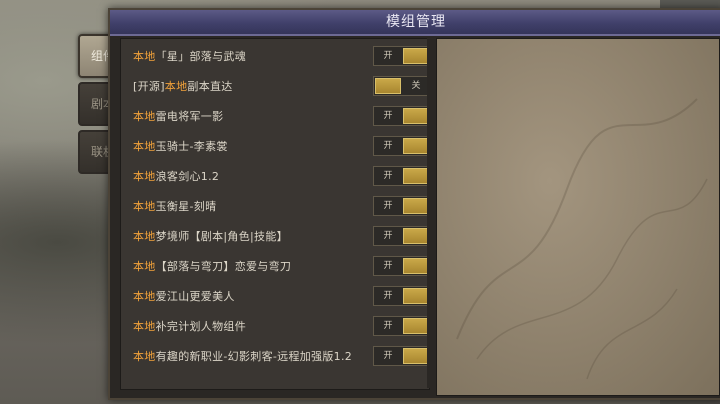 This screenshot has height=404, width=720. I want to click on mod-title: 副本直达, so click(210, 86).